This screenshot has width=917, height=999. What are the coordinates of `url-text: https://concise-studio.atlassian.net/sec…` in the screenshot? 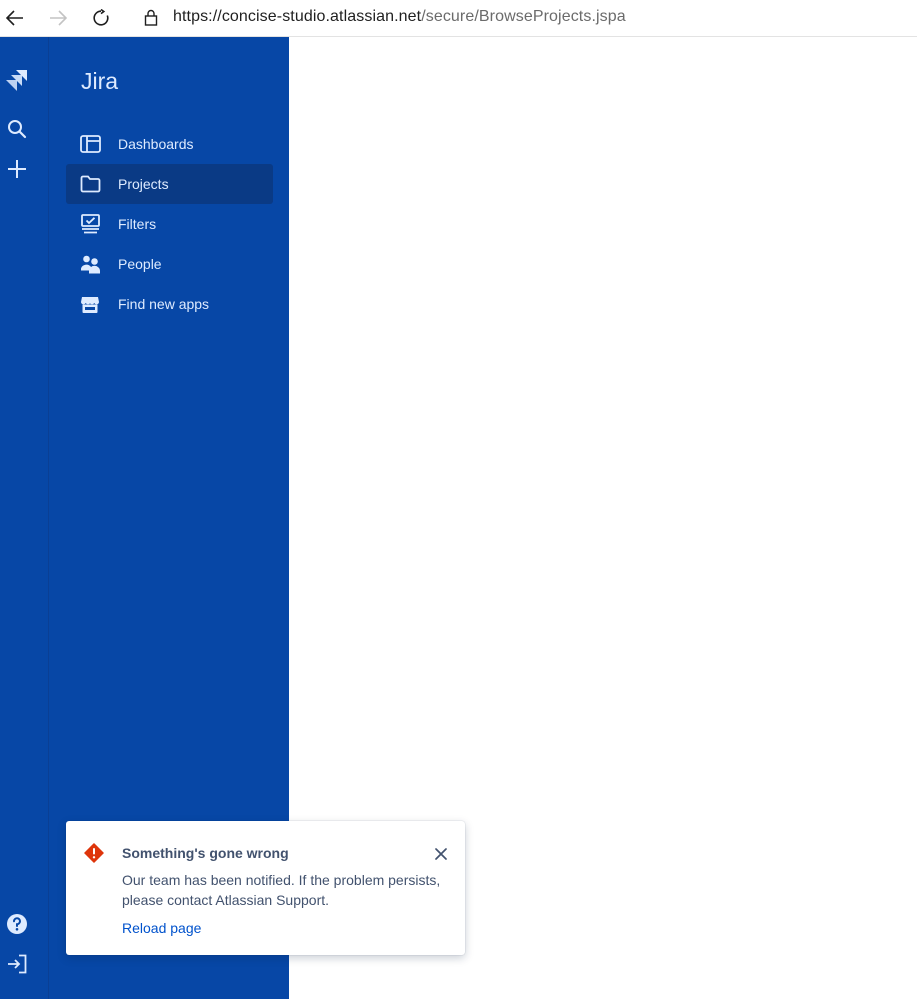 It's located at (399, 17).